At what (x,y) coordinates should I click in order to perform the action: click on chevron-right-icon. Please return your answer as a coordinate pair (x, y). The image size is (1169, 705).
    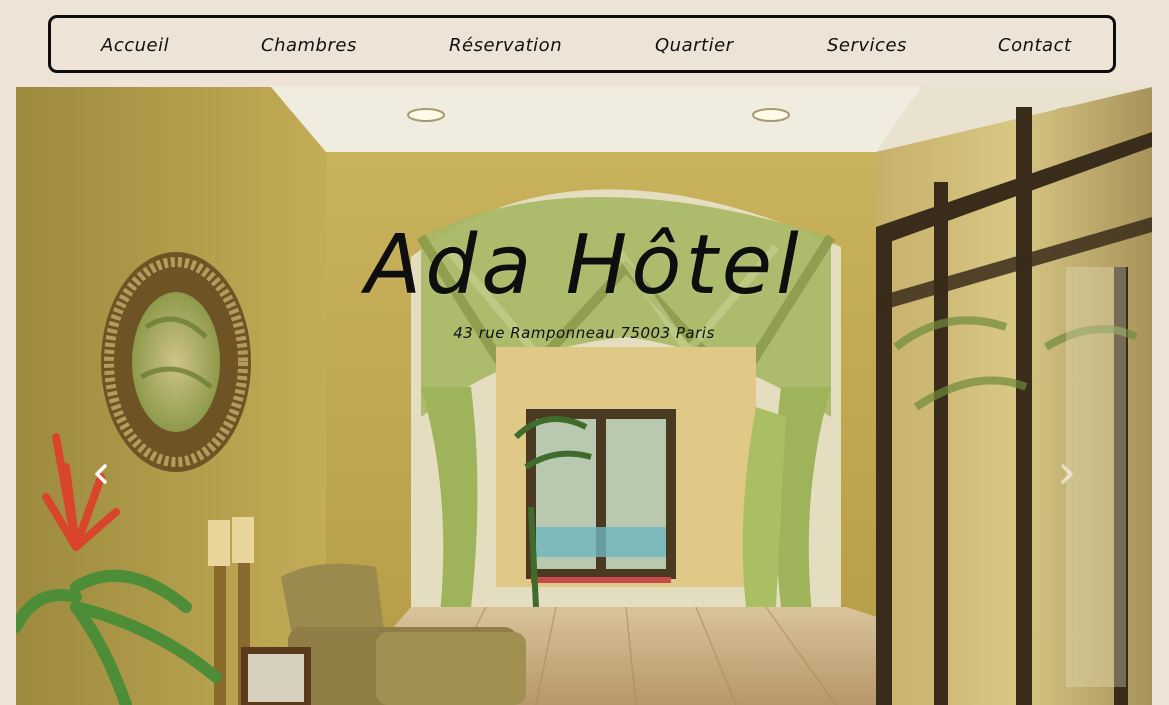
    Looking at the image, I should click on (1067, 474).